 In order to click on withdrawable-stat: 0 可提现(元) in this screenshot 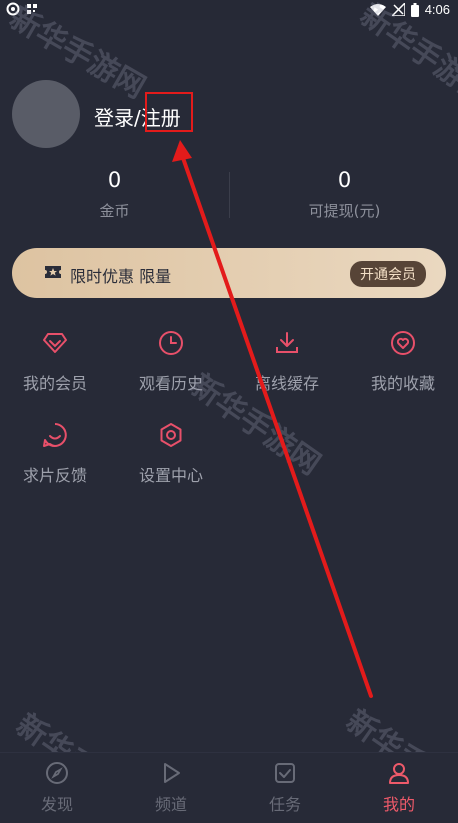, I will do `click(344, 194)`.